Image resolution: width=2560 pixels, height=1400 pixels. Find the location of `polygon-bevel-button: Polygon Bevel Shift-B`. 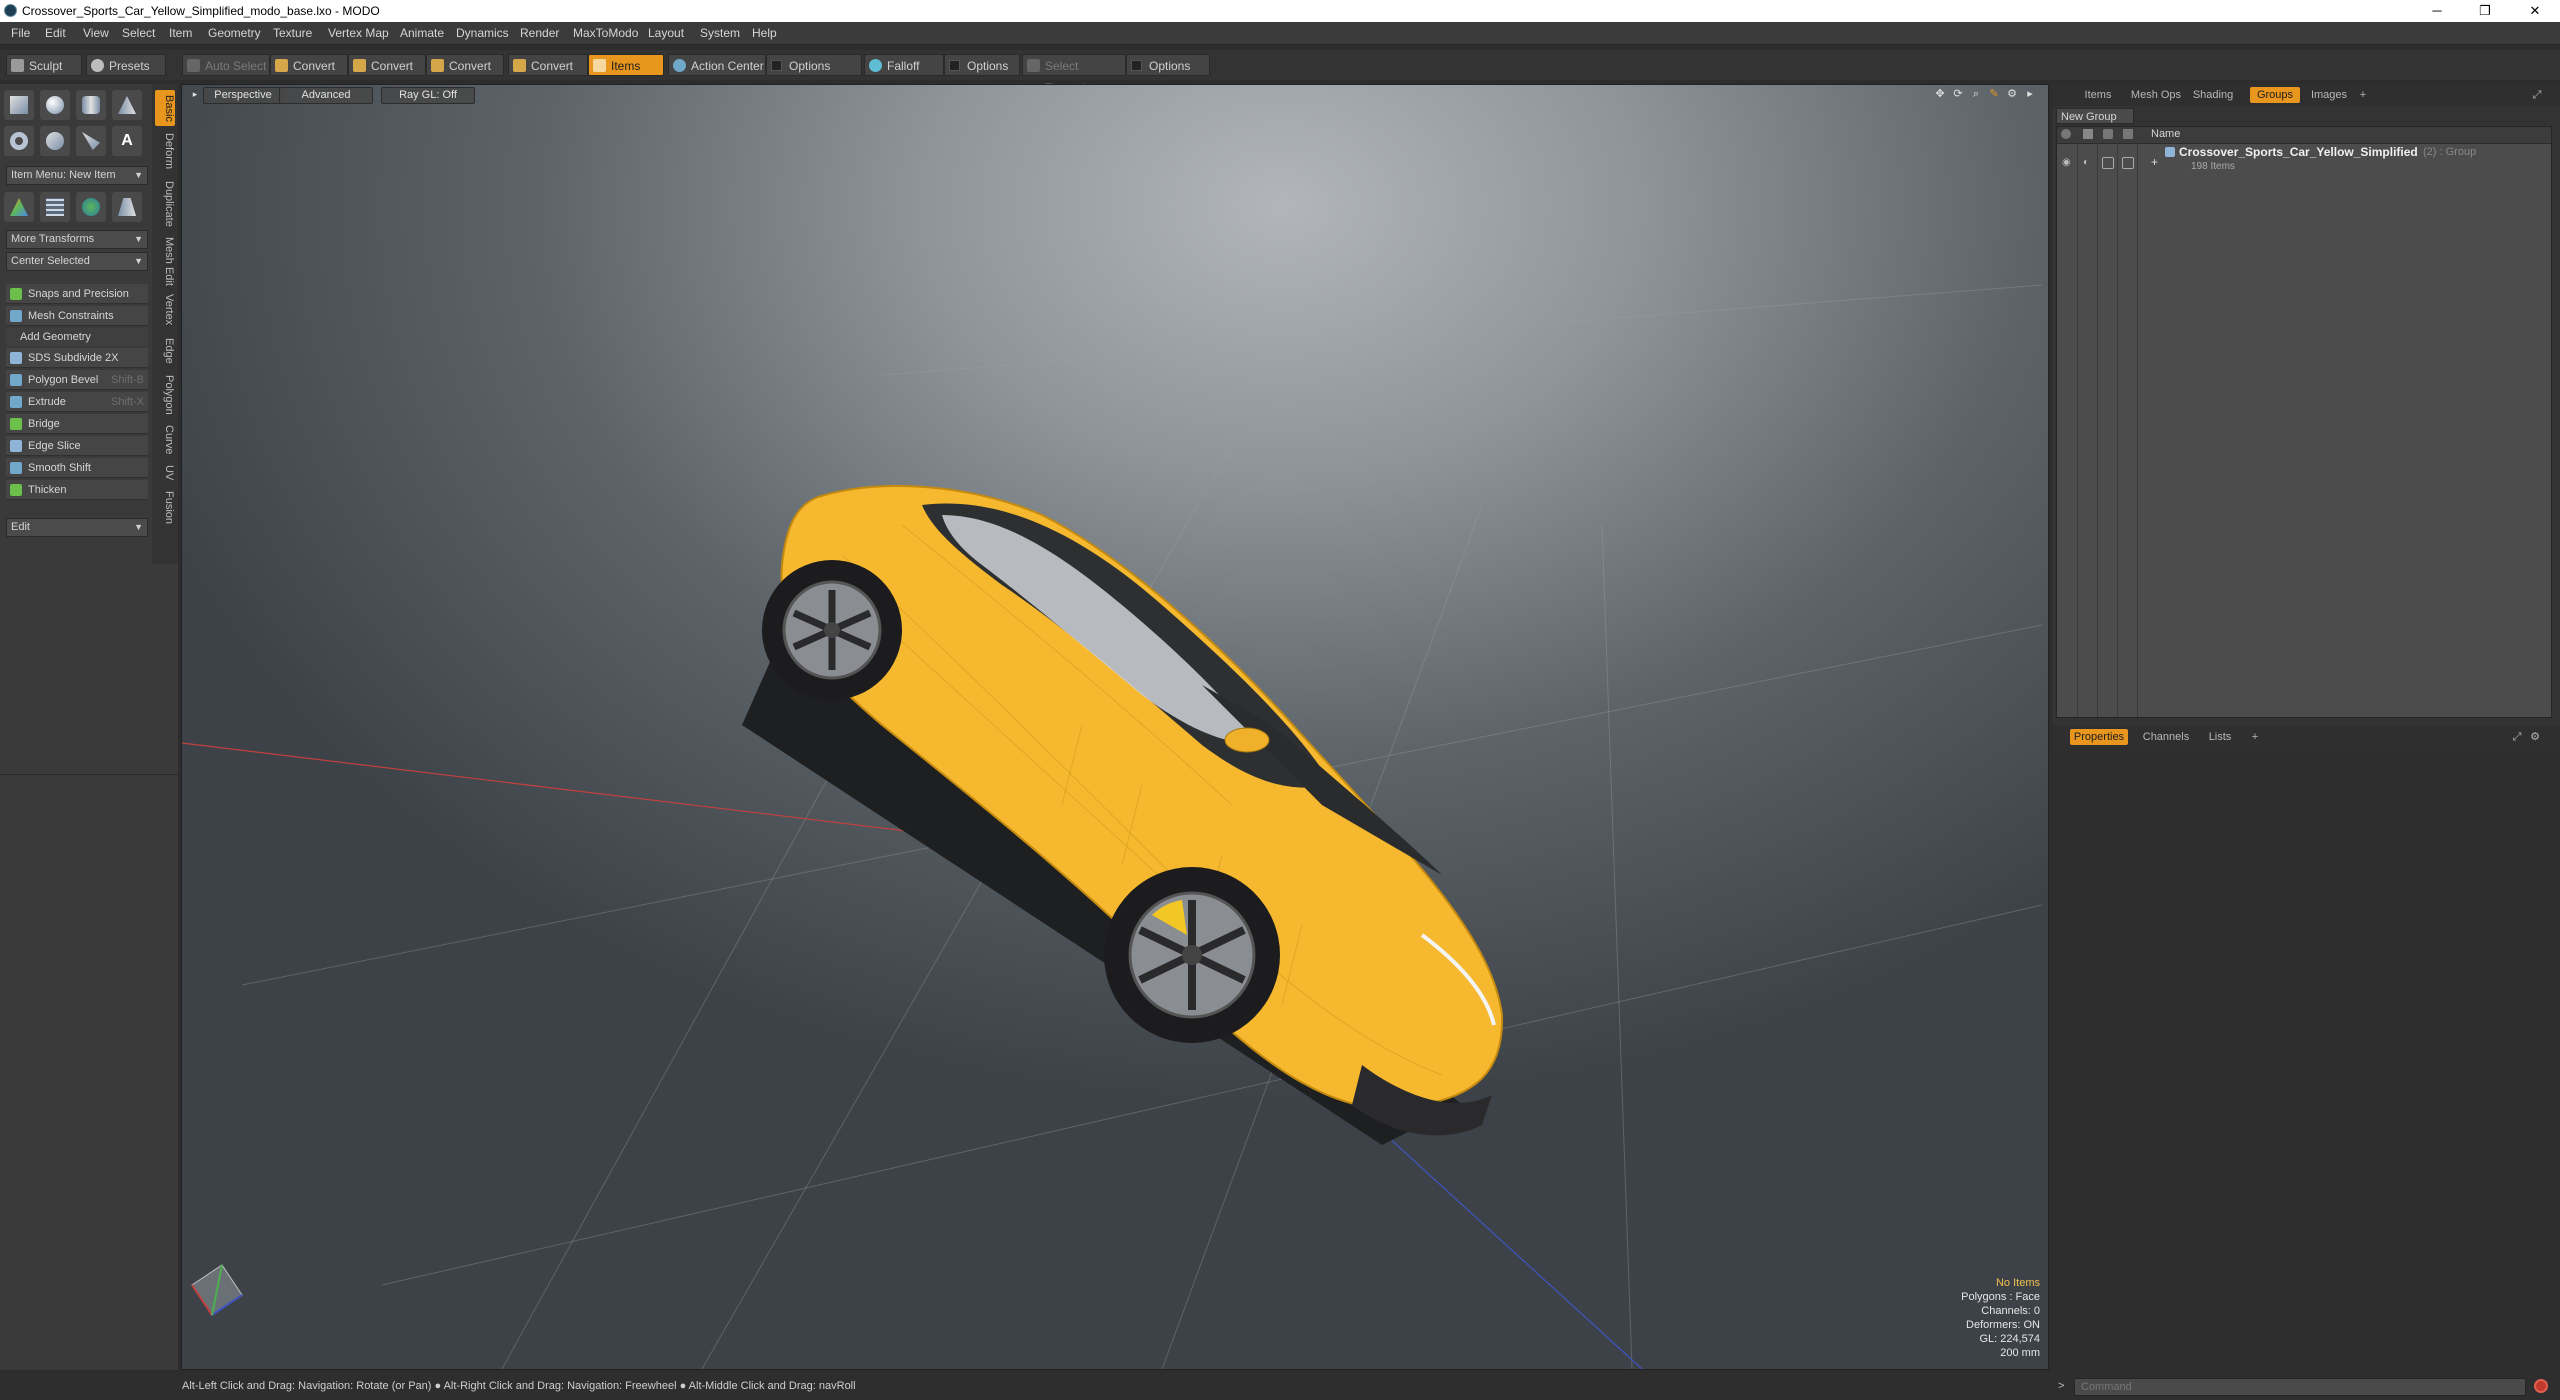

polygon-bevel-button: Polygon Bevel Shift-B is located at coordinates (77, 380).